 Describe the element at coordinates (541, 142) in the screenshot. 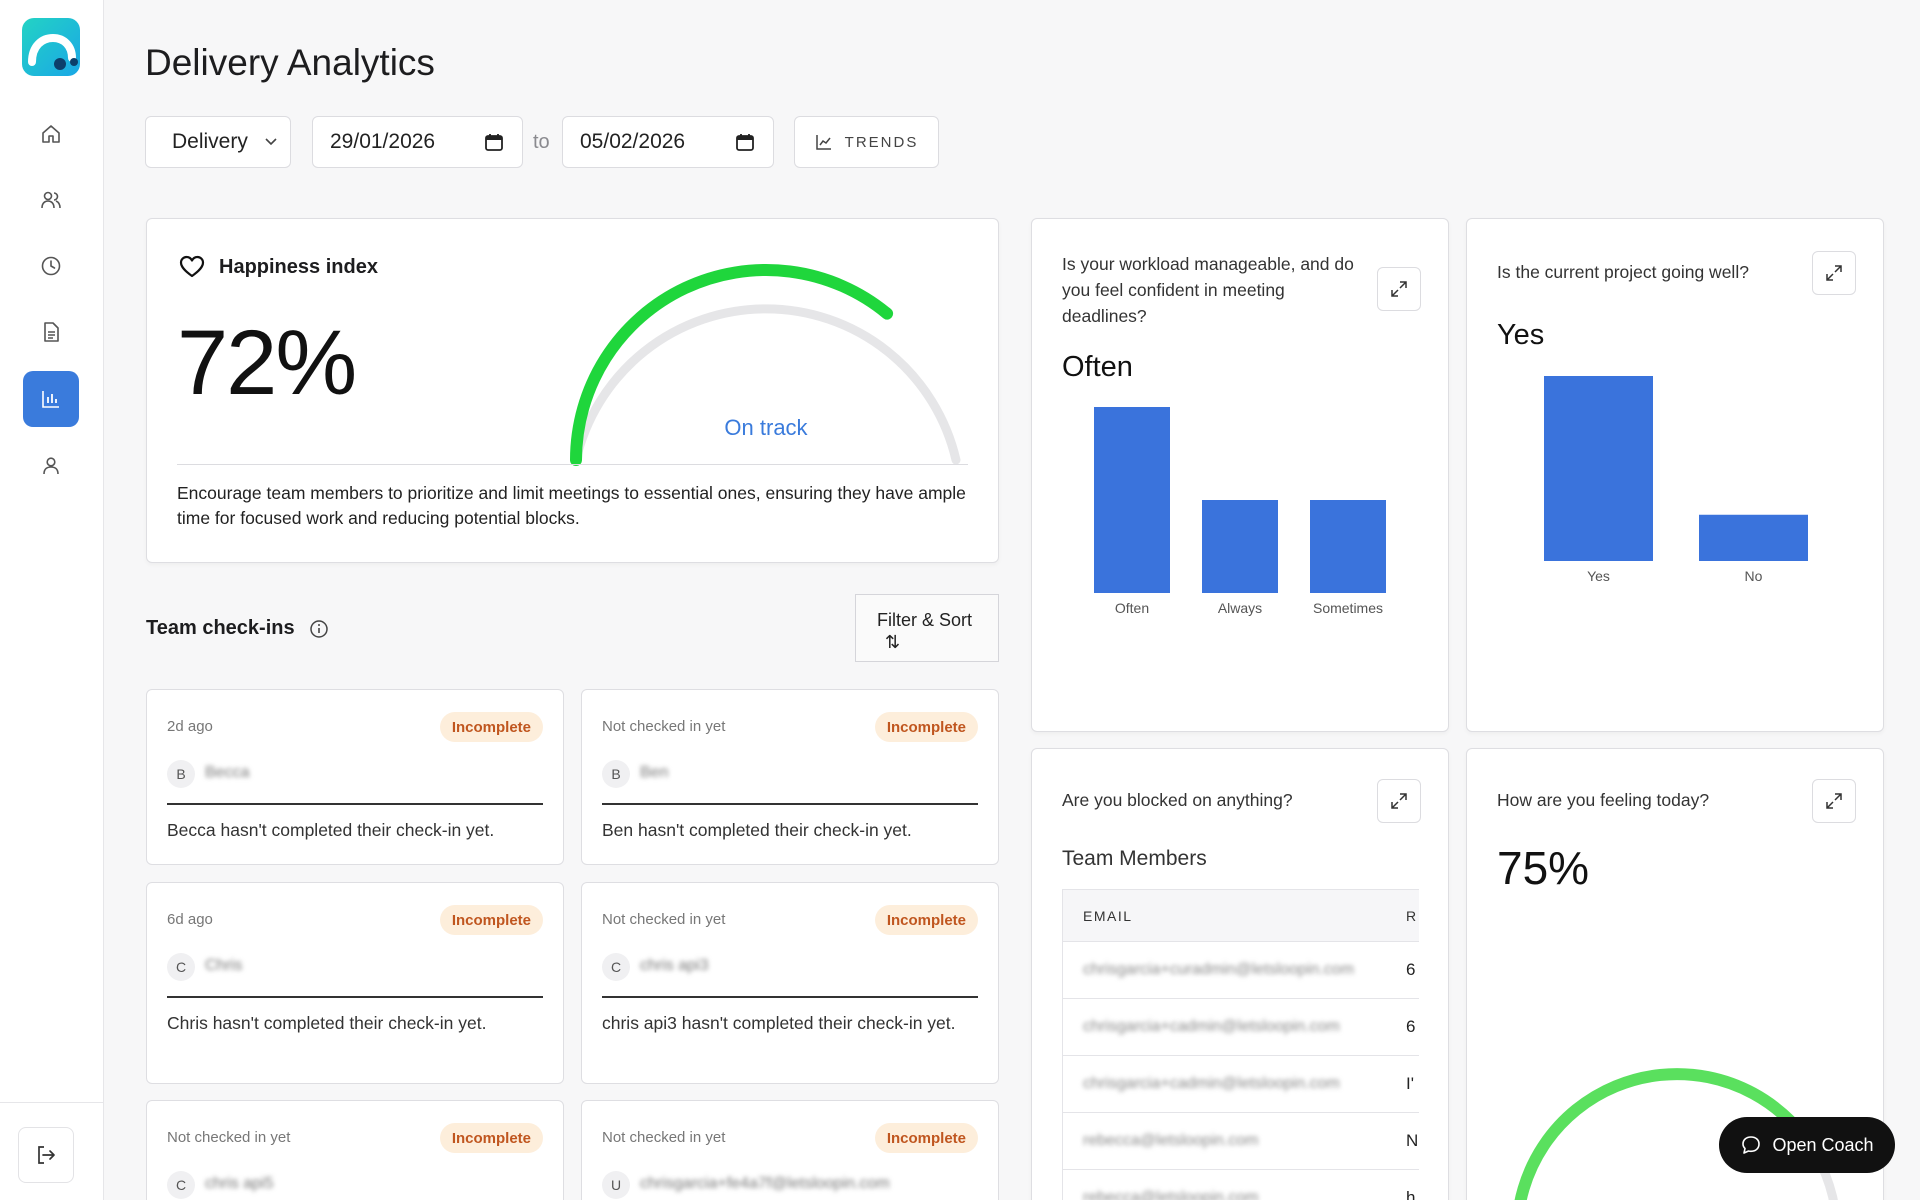

I see `date-range-separator: to` at that location.